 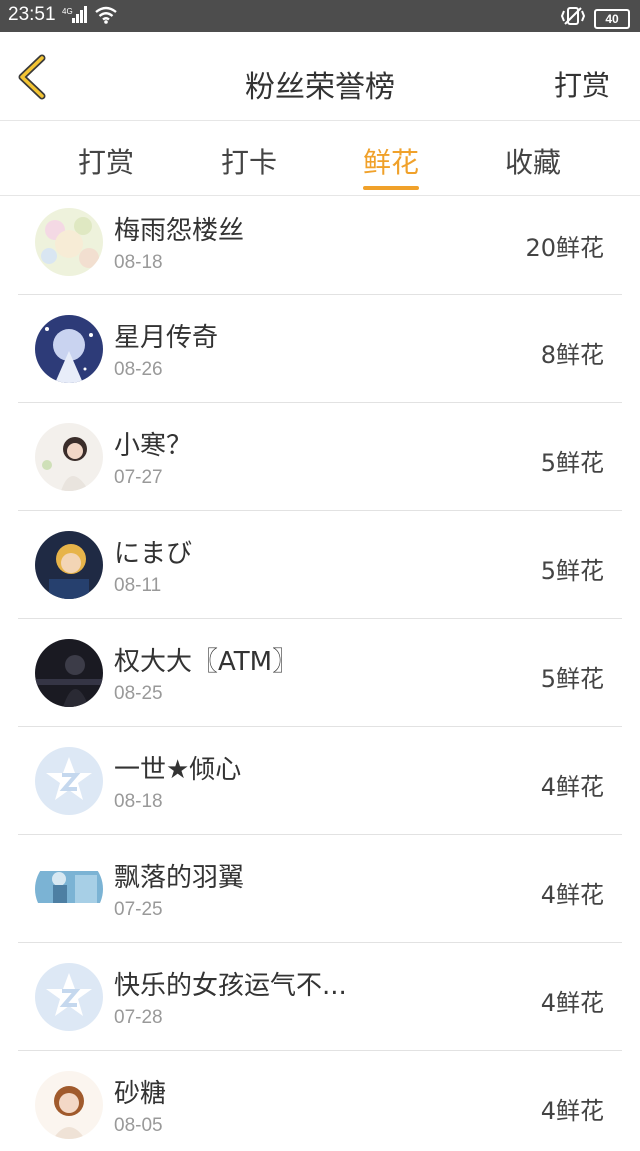 What do you see at coordinates (320, 889) in the screenshot?
I see `list-item: 飘落的羽翼 07-25 4鲜花` at bounding box center [320, 889].